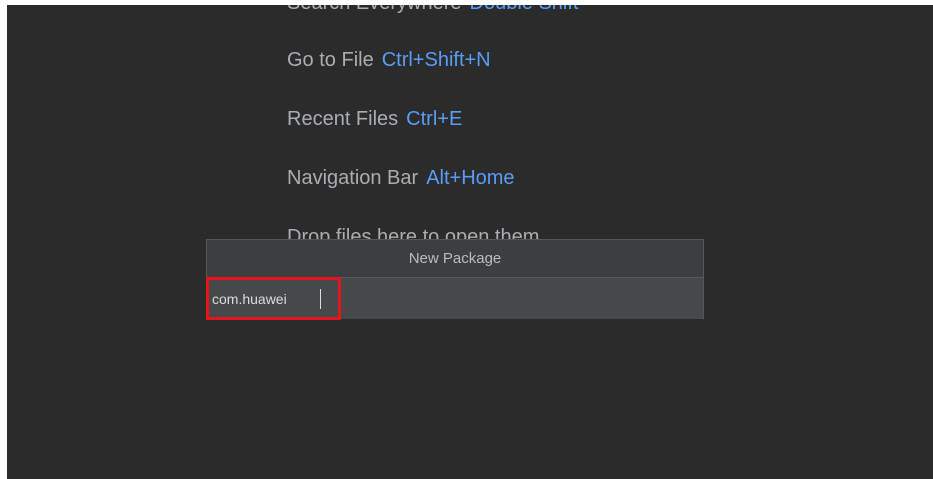 The height and width of the screenshot is (479, 933). I want to click on hint-go-to-file: Go to File Ctrl+Shift+N, so click(389, 60).